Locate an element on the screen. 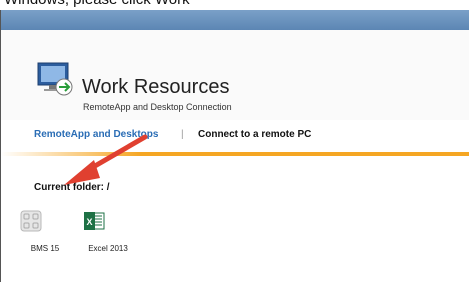  app-tile-bms: BMS 15 is located at coordinates (45, 231).